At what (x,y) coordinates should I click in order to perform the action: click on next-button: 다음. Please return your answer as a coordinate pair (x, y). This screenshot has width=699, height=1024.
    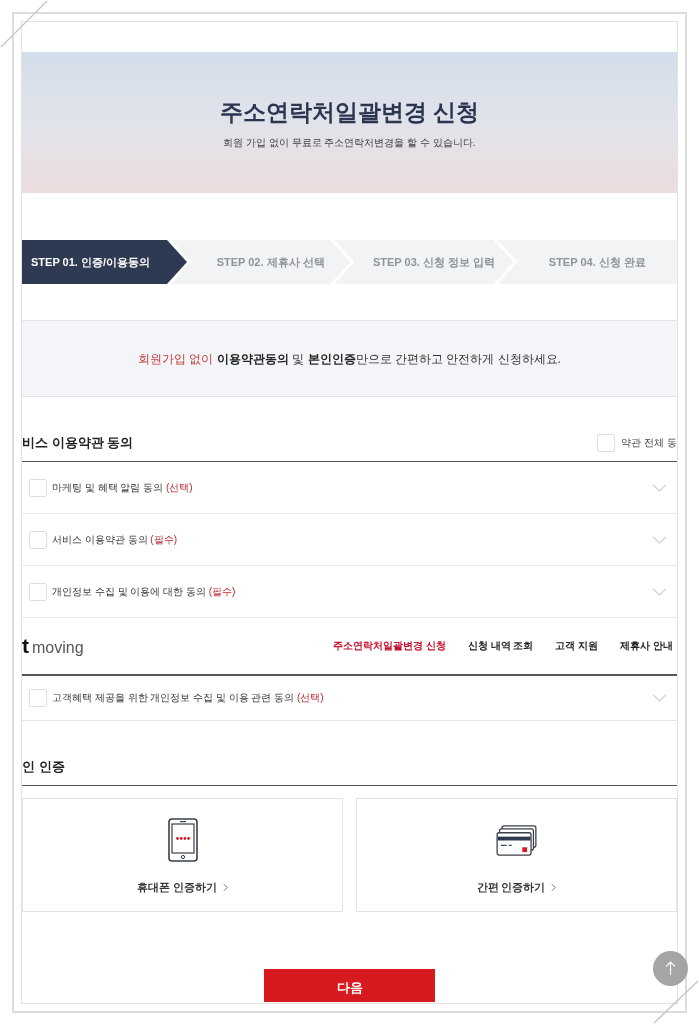
    Looking at the image, I should click on (349, 985).